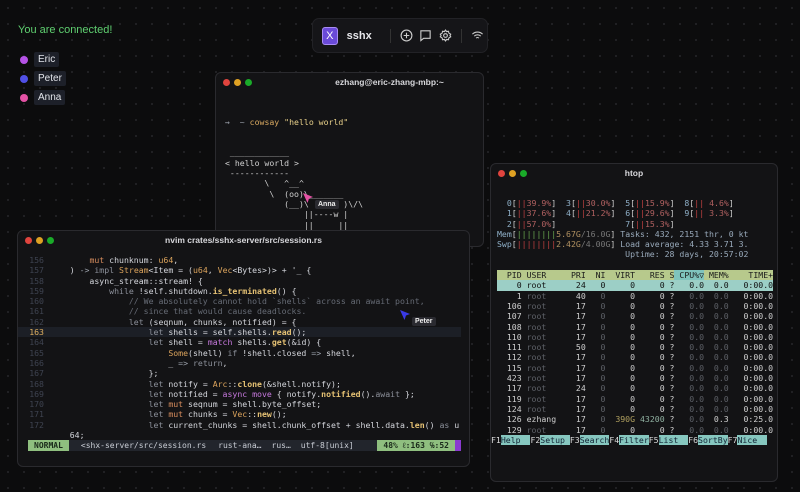  Describe the element at coordinates (752, 439) in the screenshot. I see `function-key-label: Nice` at that location.